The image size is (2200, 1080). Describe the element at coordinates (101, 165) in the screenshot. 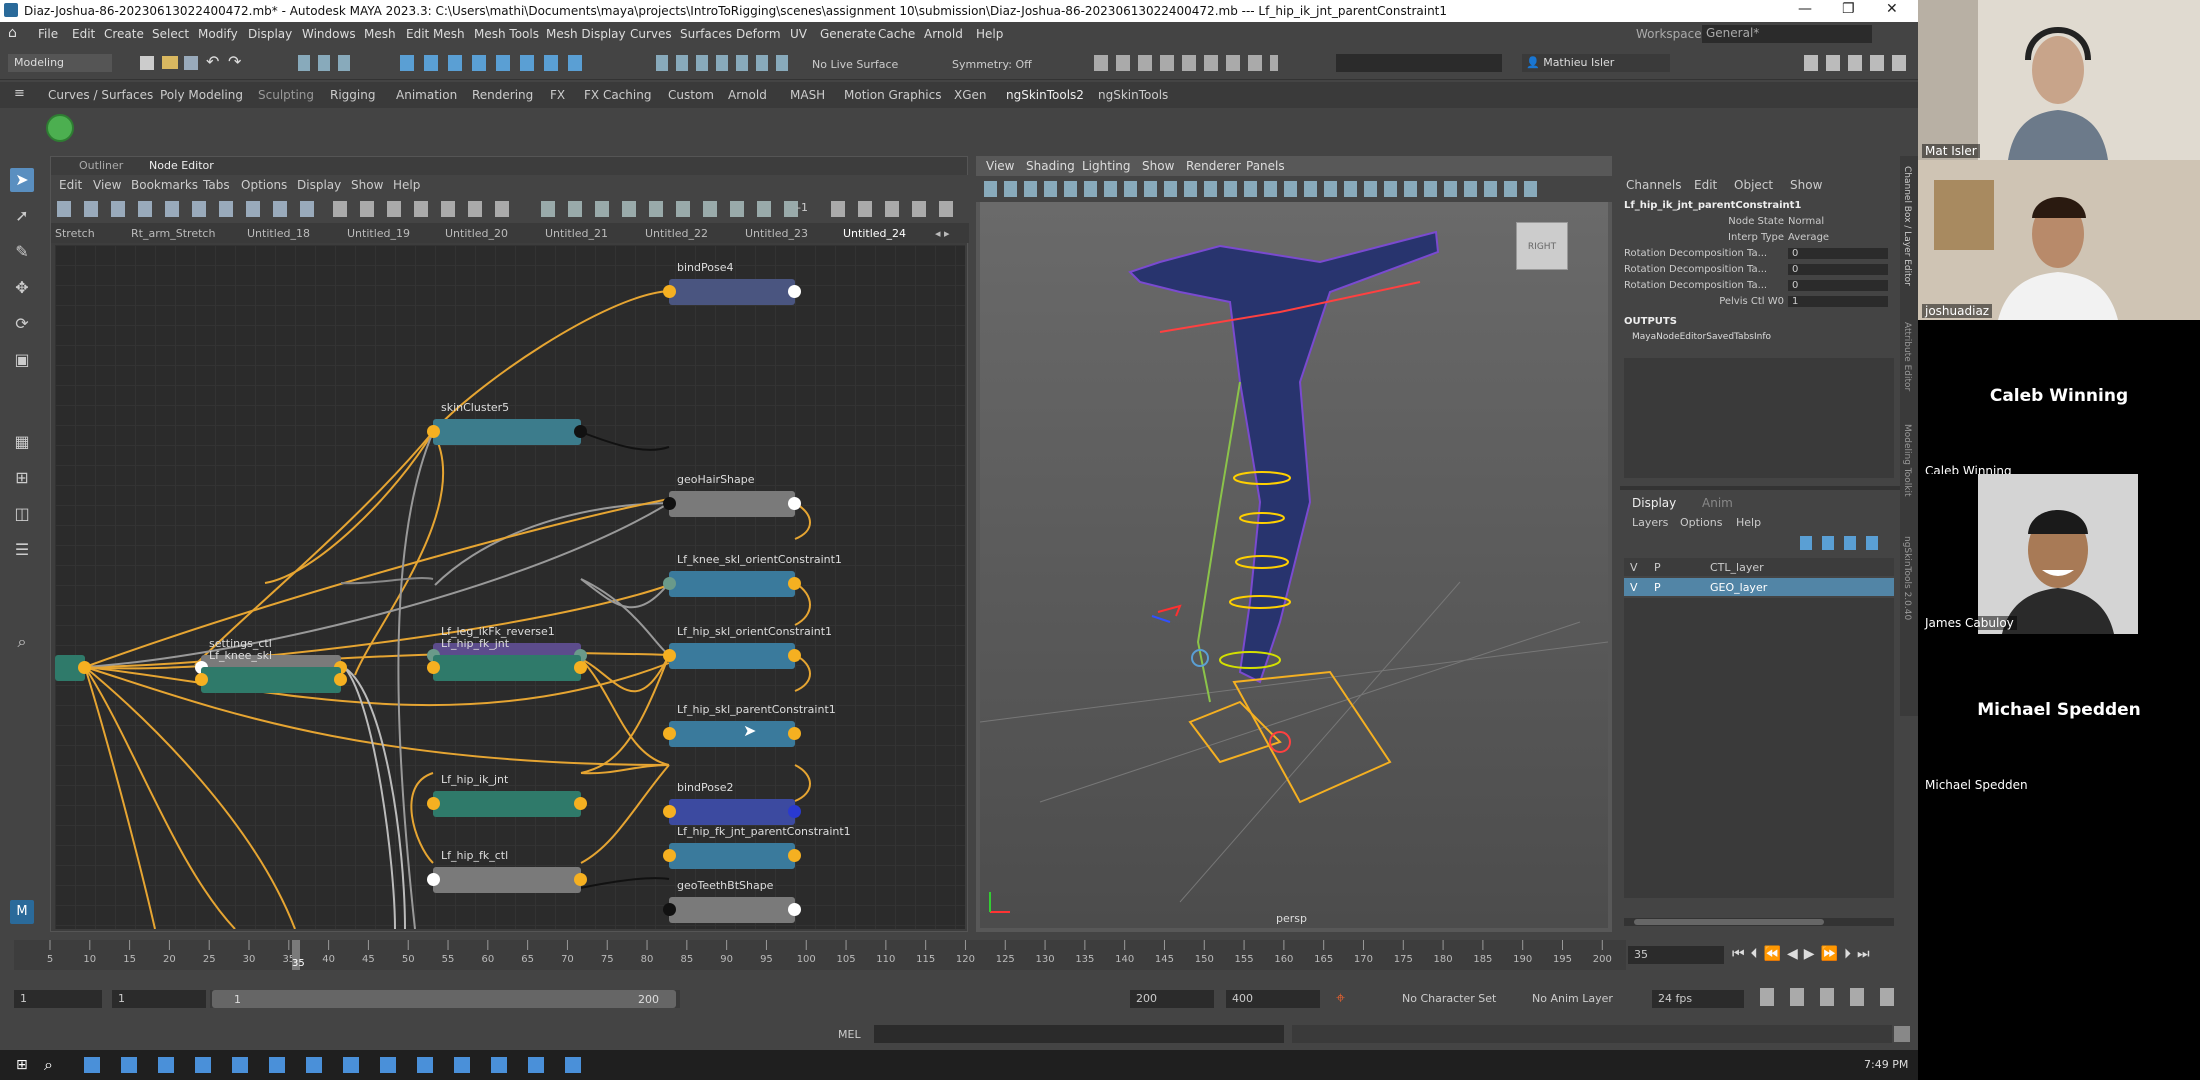

I see `tab-outliner: Outliner` at that location.